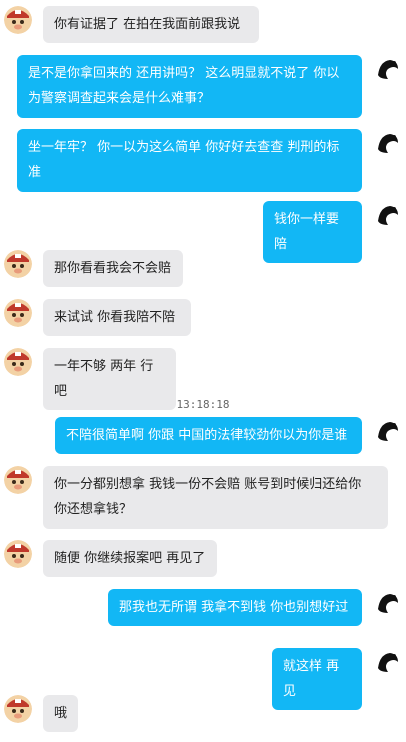 The width and height of the screenshot is (406, 742). What do you see at coordinates (312, 232) in the screenshot?
I see `message-bubble: 钱你一样要陪` at bounding box center [312, 232].